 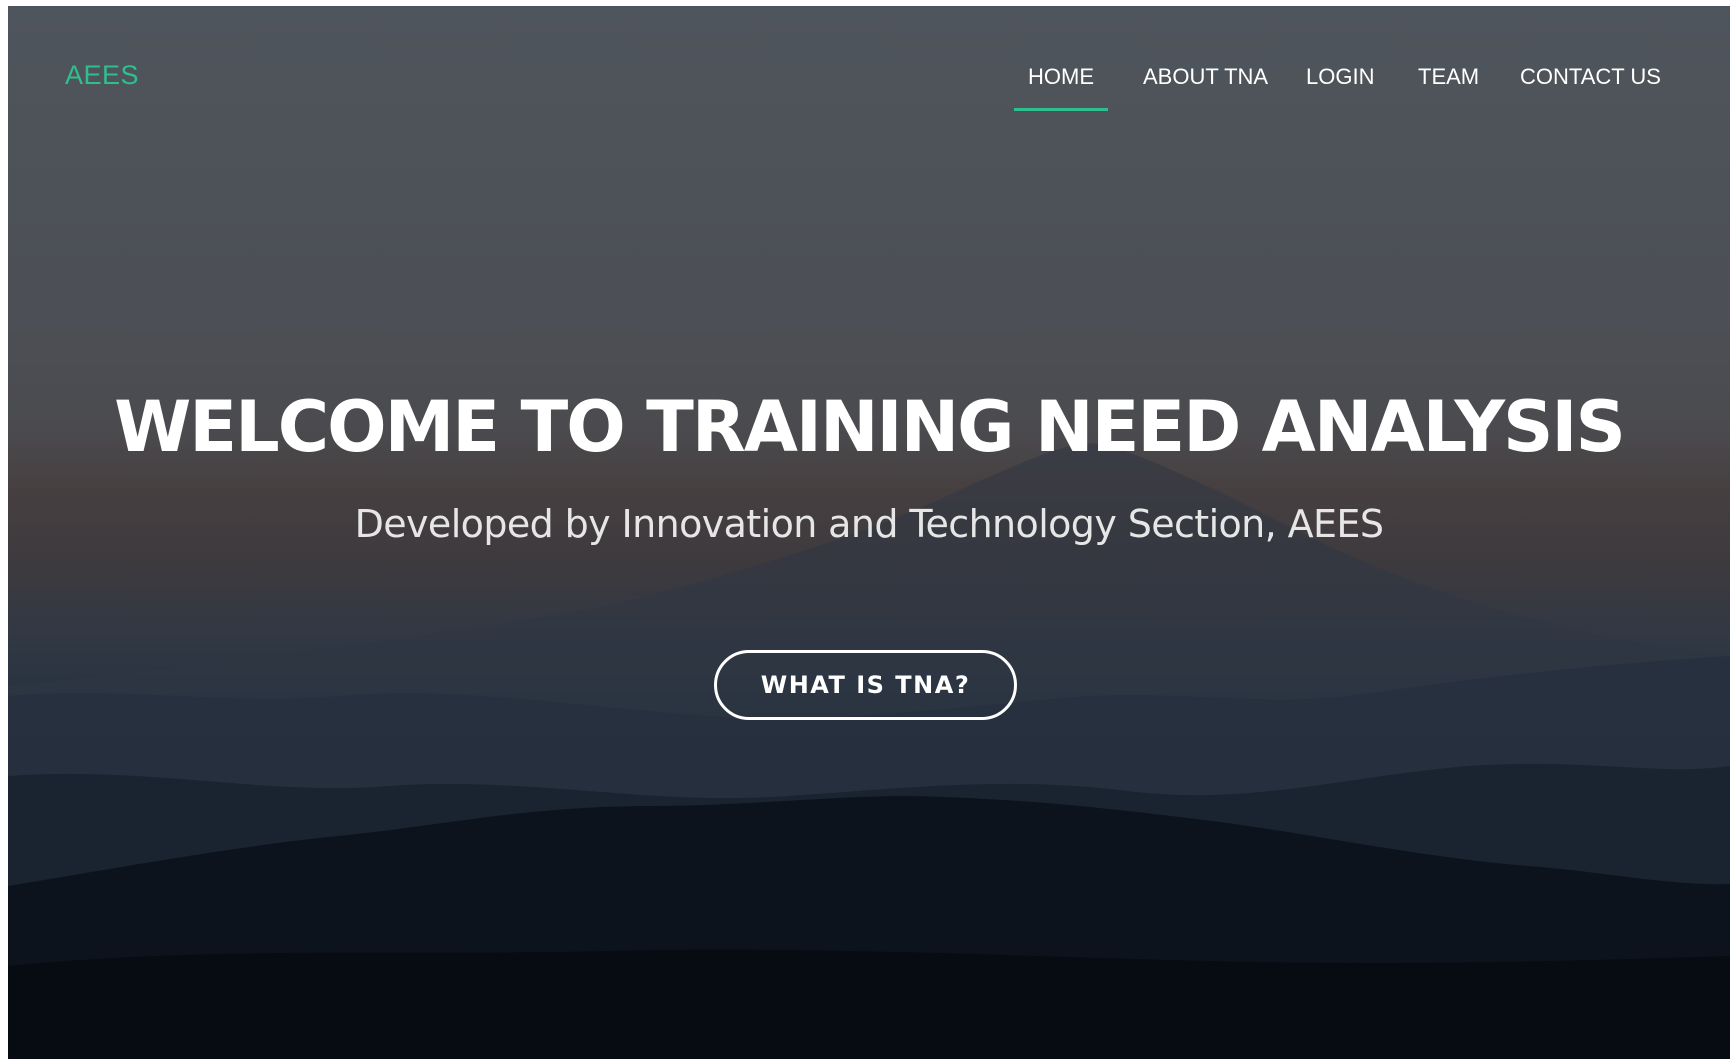 What do you see at coordinates (870, 427) in the screenshot?
I see `hero-title: WELCOME TO TRAINING NEED ANALYSIS` at bounding box center [870, 427].